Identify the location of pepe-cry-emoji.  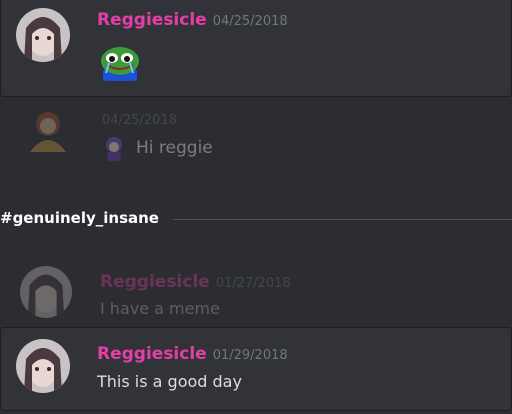
(120, 62).